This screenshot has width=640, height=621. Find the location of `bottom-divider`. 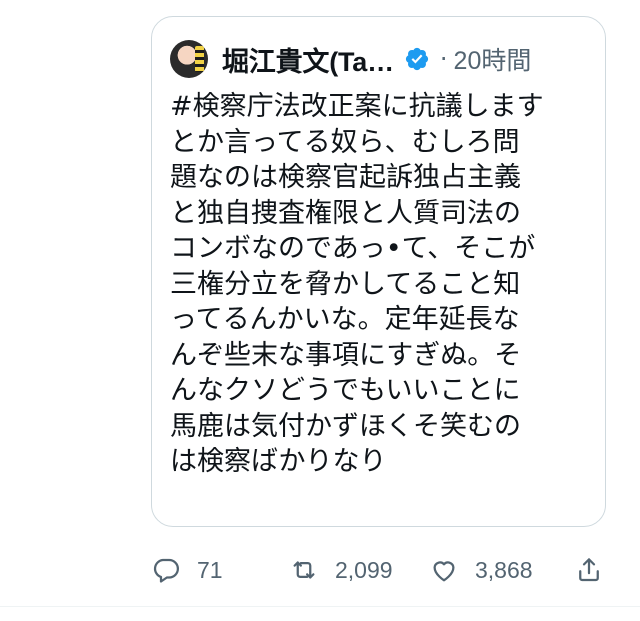

bottom-divider is located at coordinates (320, 606).